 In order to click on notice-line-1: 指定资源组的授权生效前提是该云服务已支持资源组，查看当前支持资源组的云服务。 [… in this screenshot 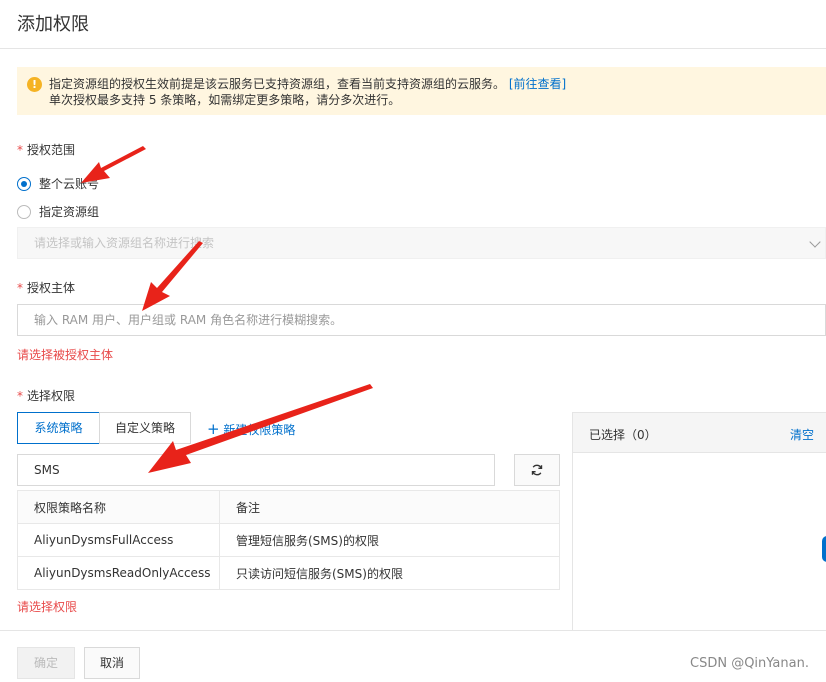, I will do `click(437, 84)`.